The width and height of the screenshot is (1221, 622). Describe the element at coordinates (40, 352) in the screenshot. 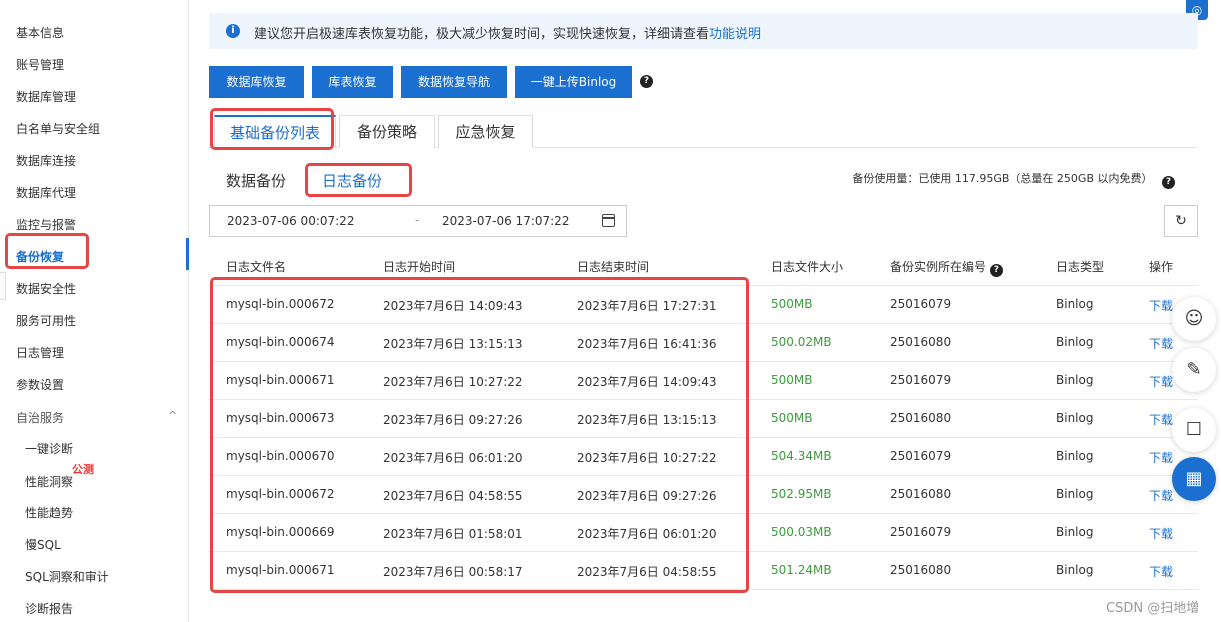

I see `sidebar-item-logs: 日志管理` at that location.